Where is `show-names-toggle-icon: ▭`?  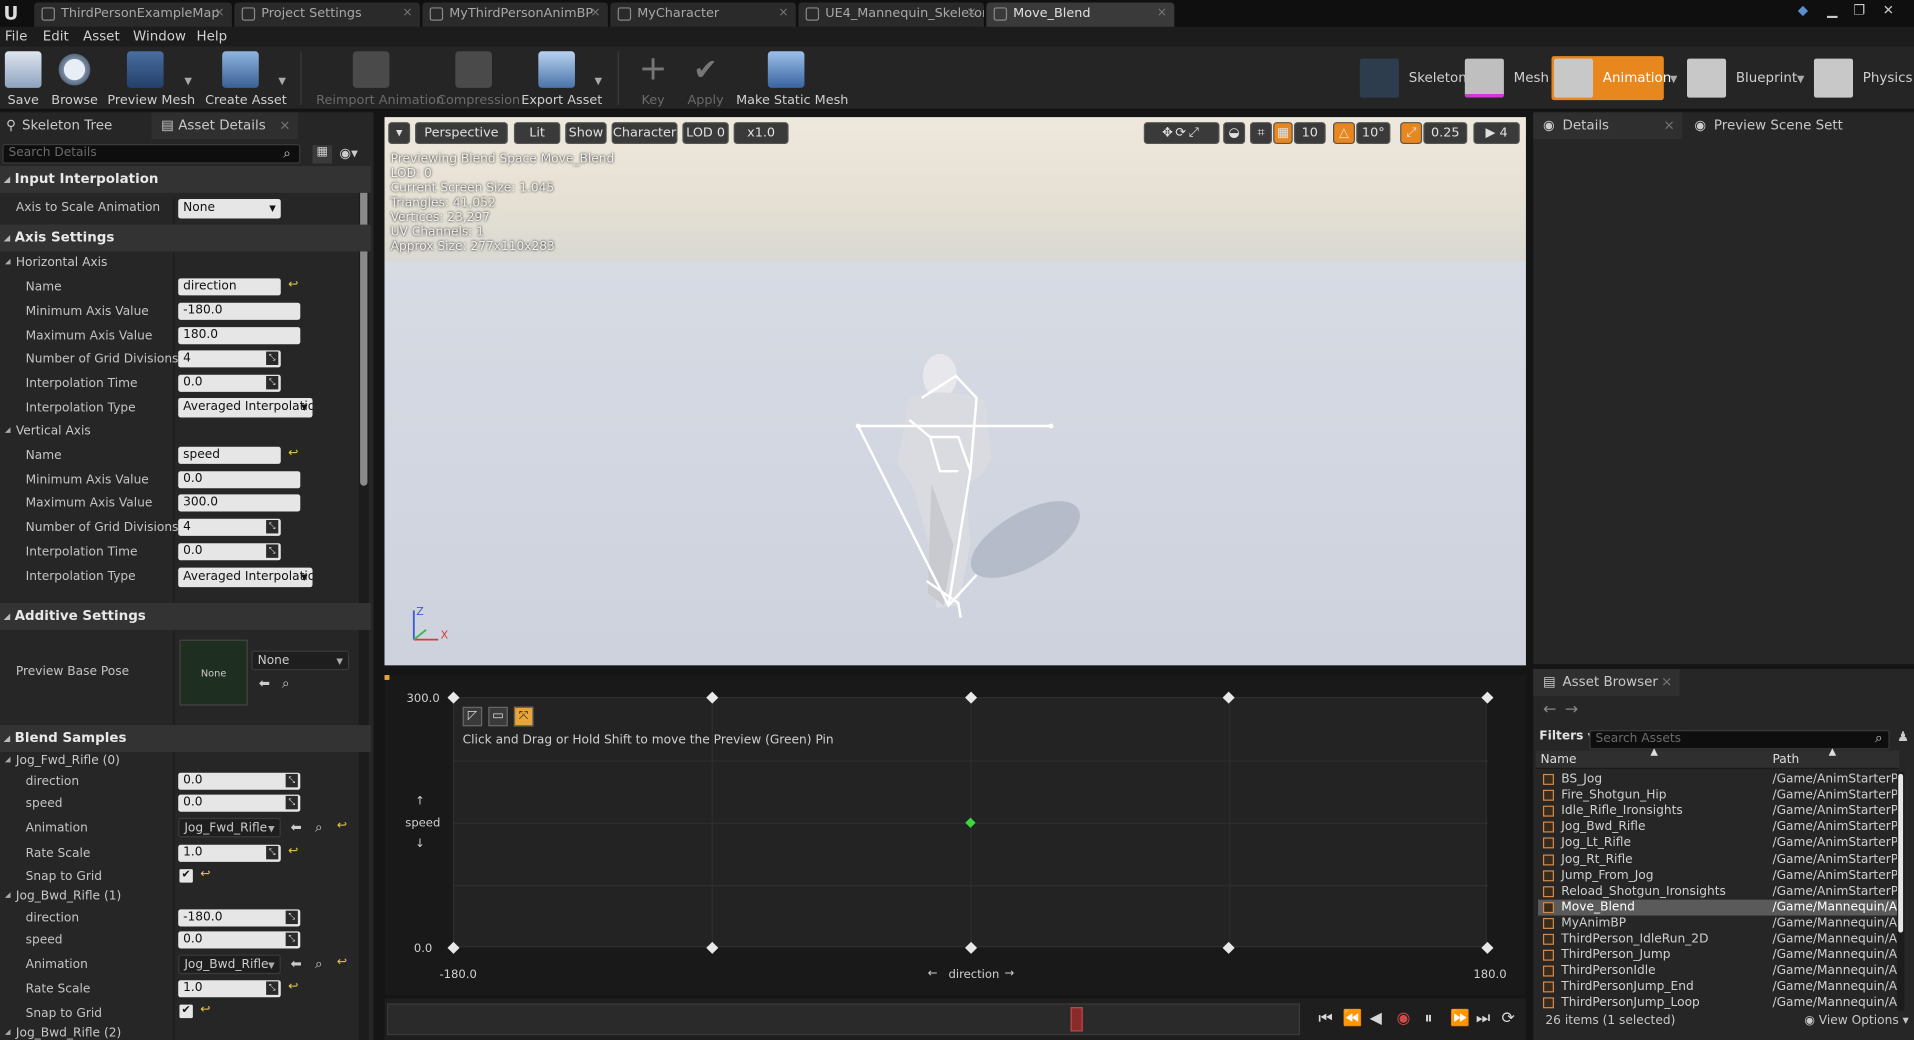
show-names-toggle-icon: ▭ is located at coordinates (498, 716).